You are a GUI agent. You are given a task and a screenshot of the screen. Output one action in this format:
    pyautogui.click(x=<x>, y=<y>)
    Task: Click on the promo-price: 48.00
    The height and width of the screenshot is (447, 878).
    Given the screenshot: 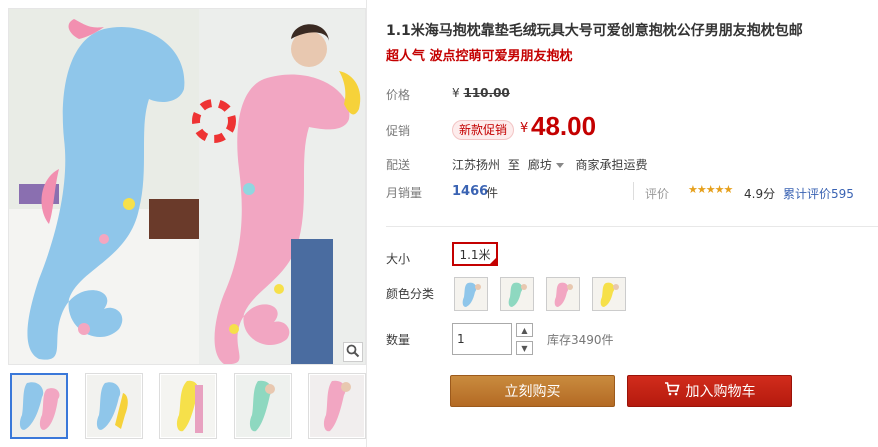 What is the action you would take?
    pyautogui.click(x=564, y=126)
    